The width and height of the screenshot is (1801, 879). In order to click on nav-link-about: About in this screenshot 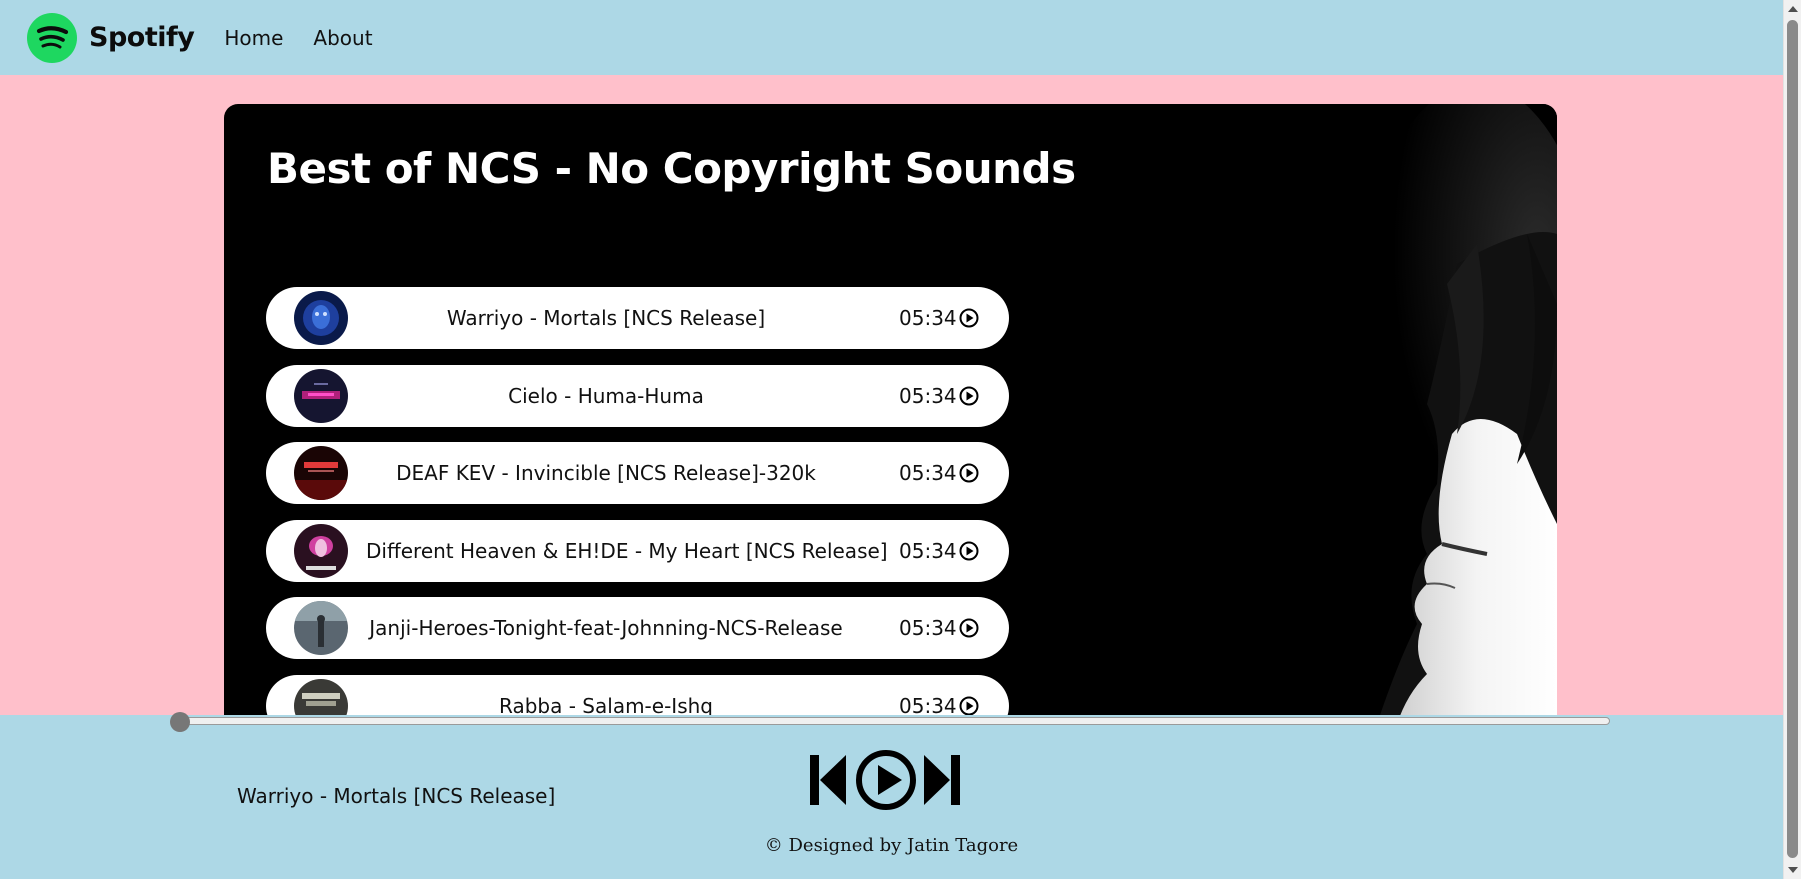, I will do `click(342, 38)`.